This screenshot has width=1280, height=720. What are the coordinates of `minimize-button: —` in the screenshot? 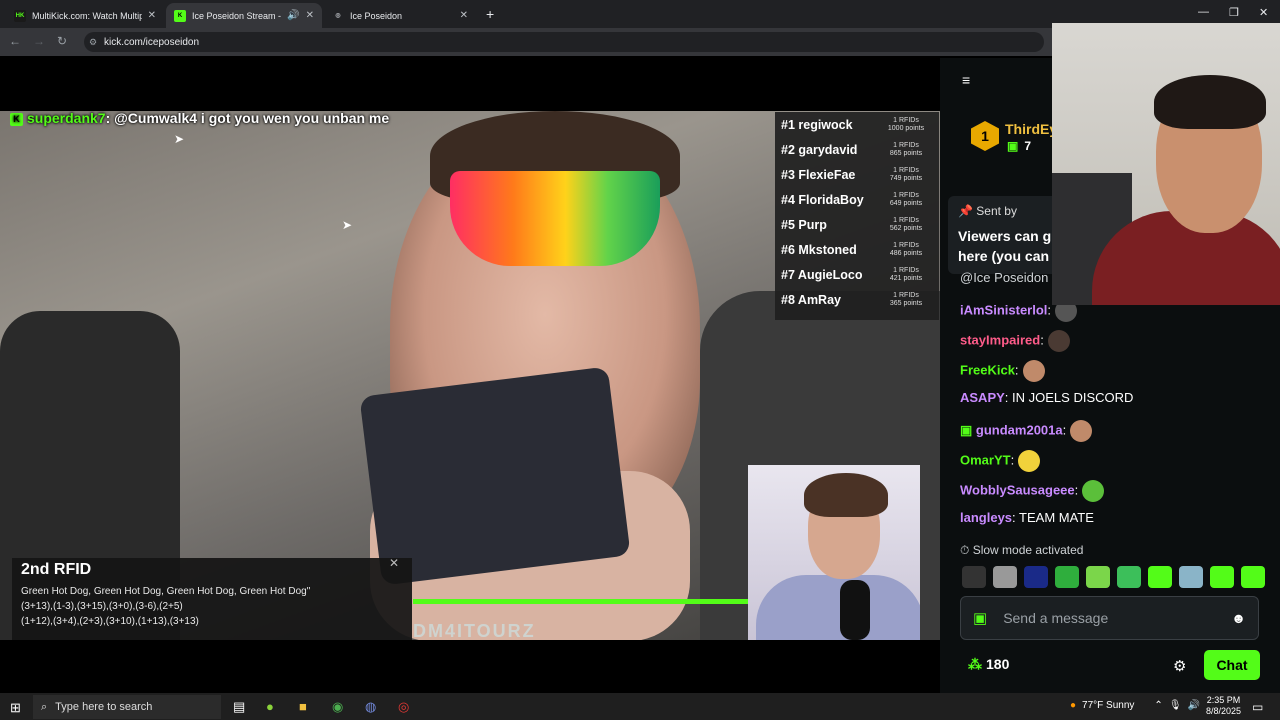 It's located at (1203, 12).